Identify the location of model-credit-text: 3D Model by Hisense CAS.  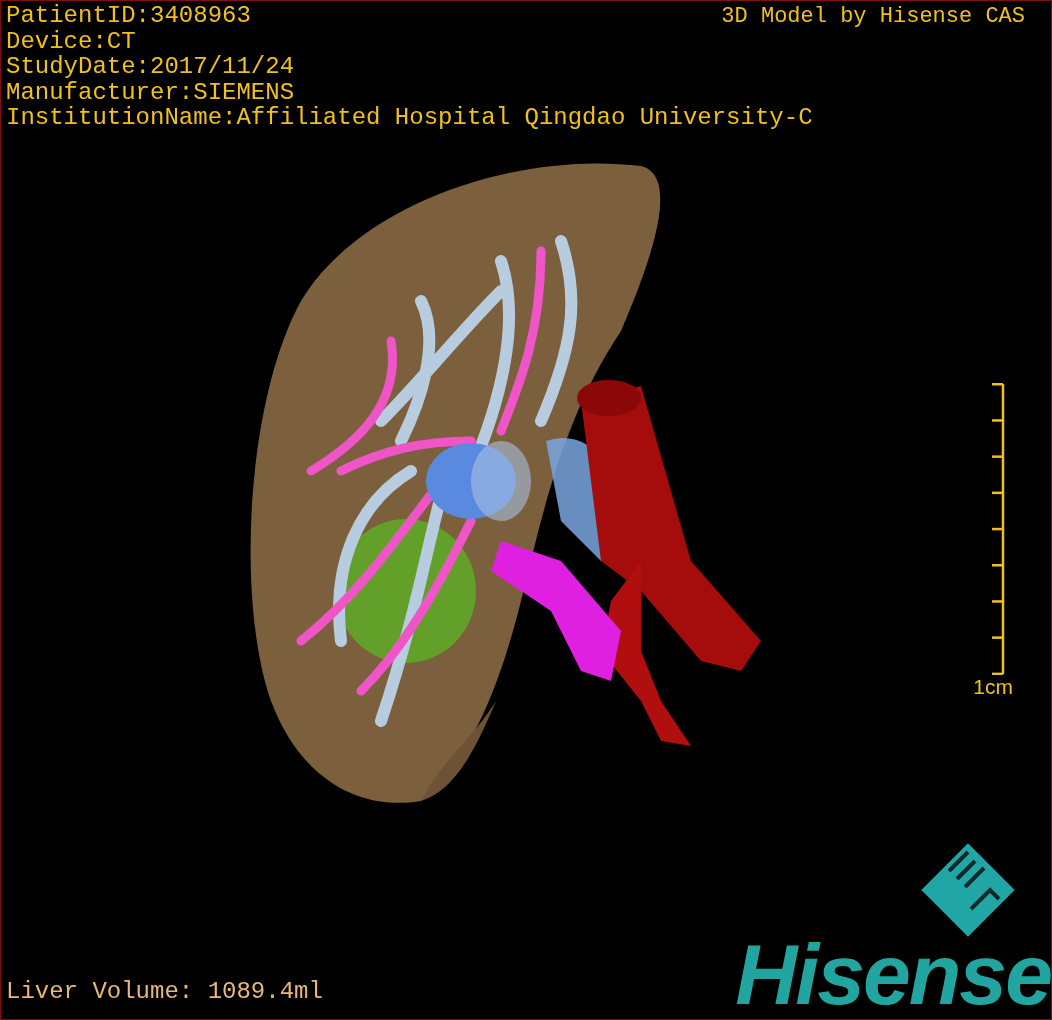
(873, 16).